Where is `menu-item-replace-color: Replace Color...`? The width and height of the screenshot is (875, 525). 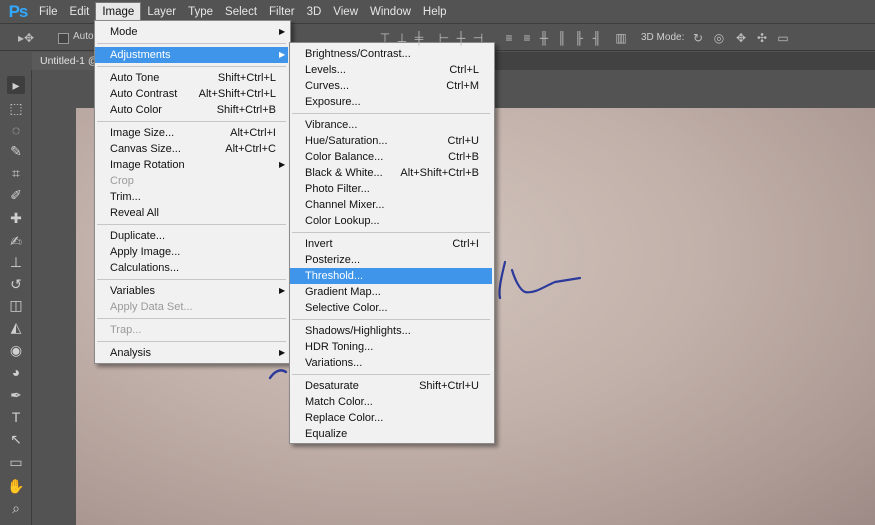
menu-item-replace-color: Replace Color... is located at coordinates (391, 418).